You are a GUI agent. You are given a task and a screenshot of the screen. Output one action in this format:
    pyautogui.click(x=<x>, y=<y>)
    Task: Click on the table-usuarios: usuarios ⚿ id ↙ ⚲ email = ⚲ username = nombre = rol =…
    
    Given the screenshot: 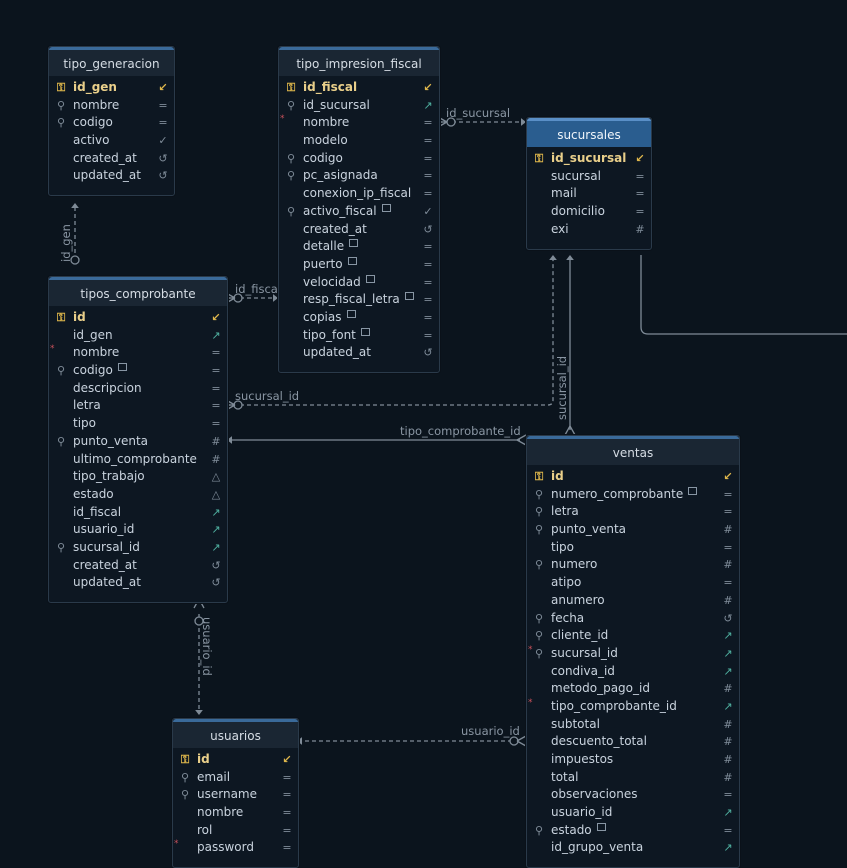 What is the action you would take?
    pyautogui.click(x=235, y=793)
    